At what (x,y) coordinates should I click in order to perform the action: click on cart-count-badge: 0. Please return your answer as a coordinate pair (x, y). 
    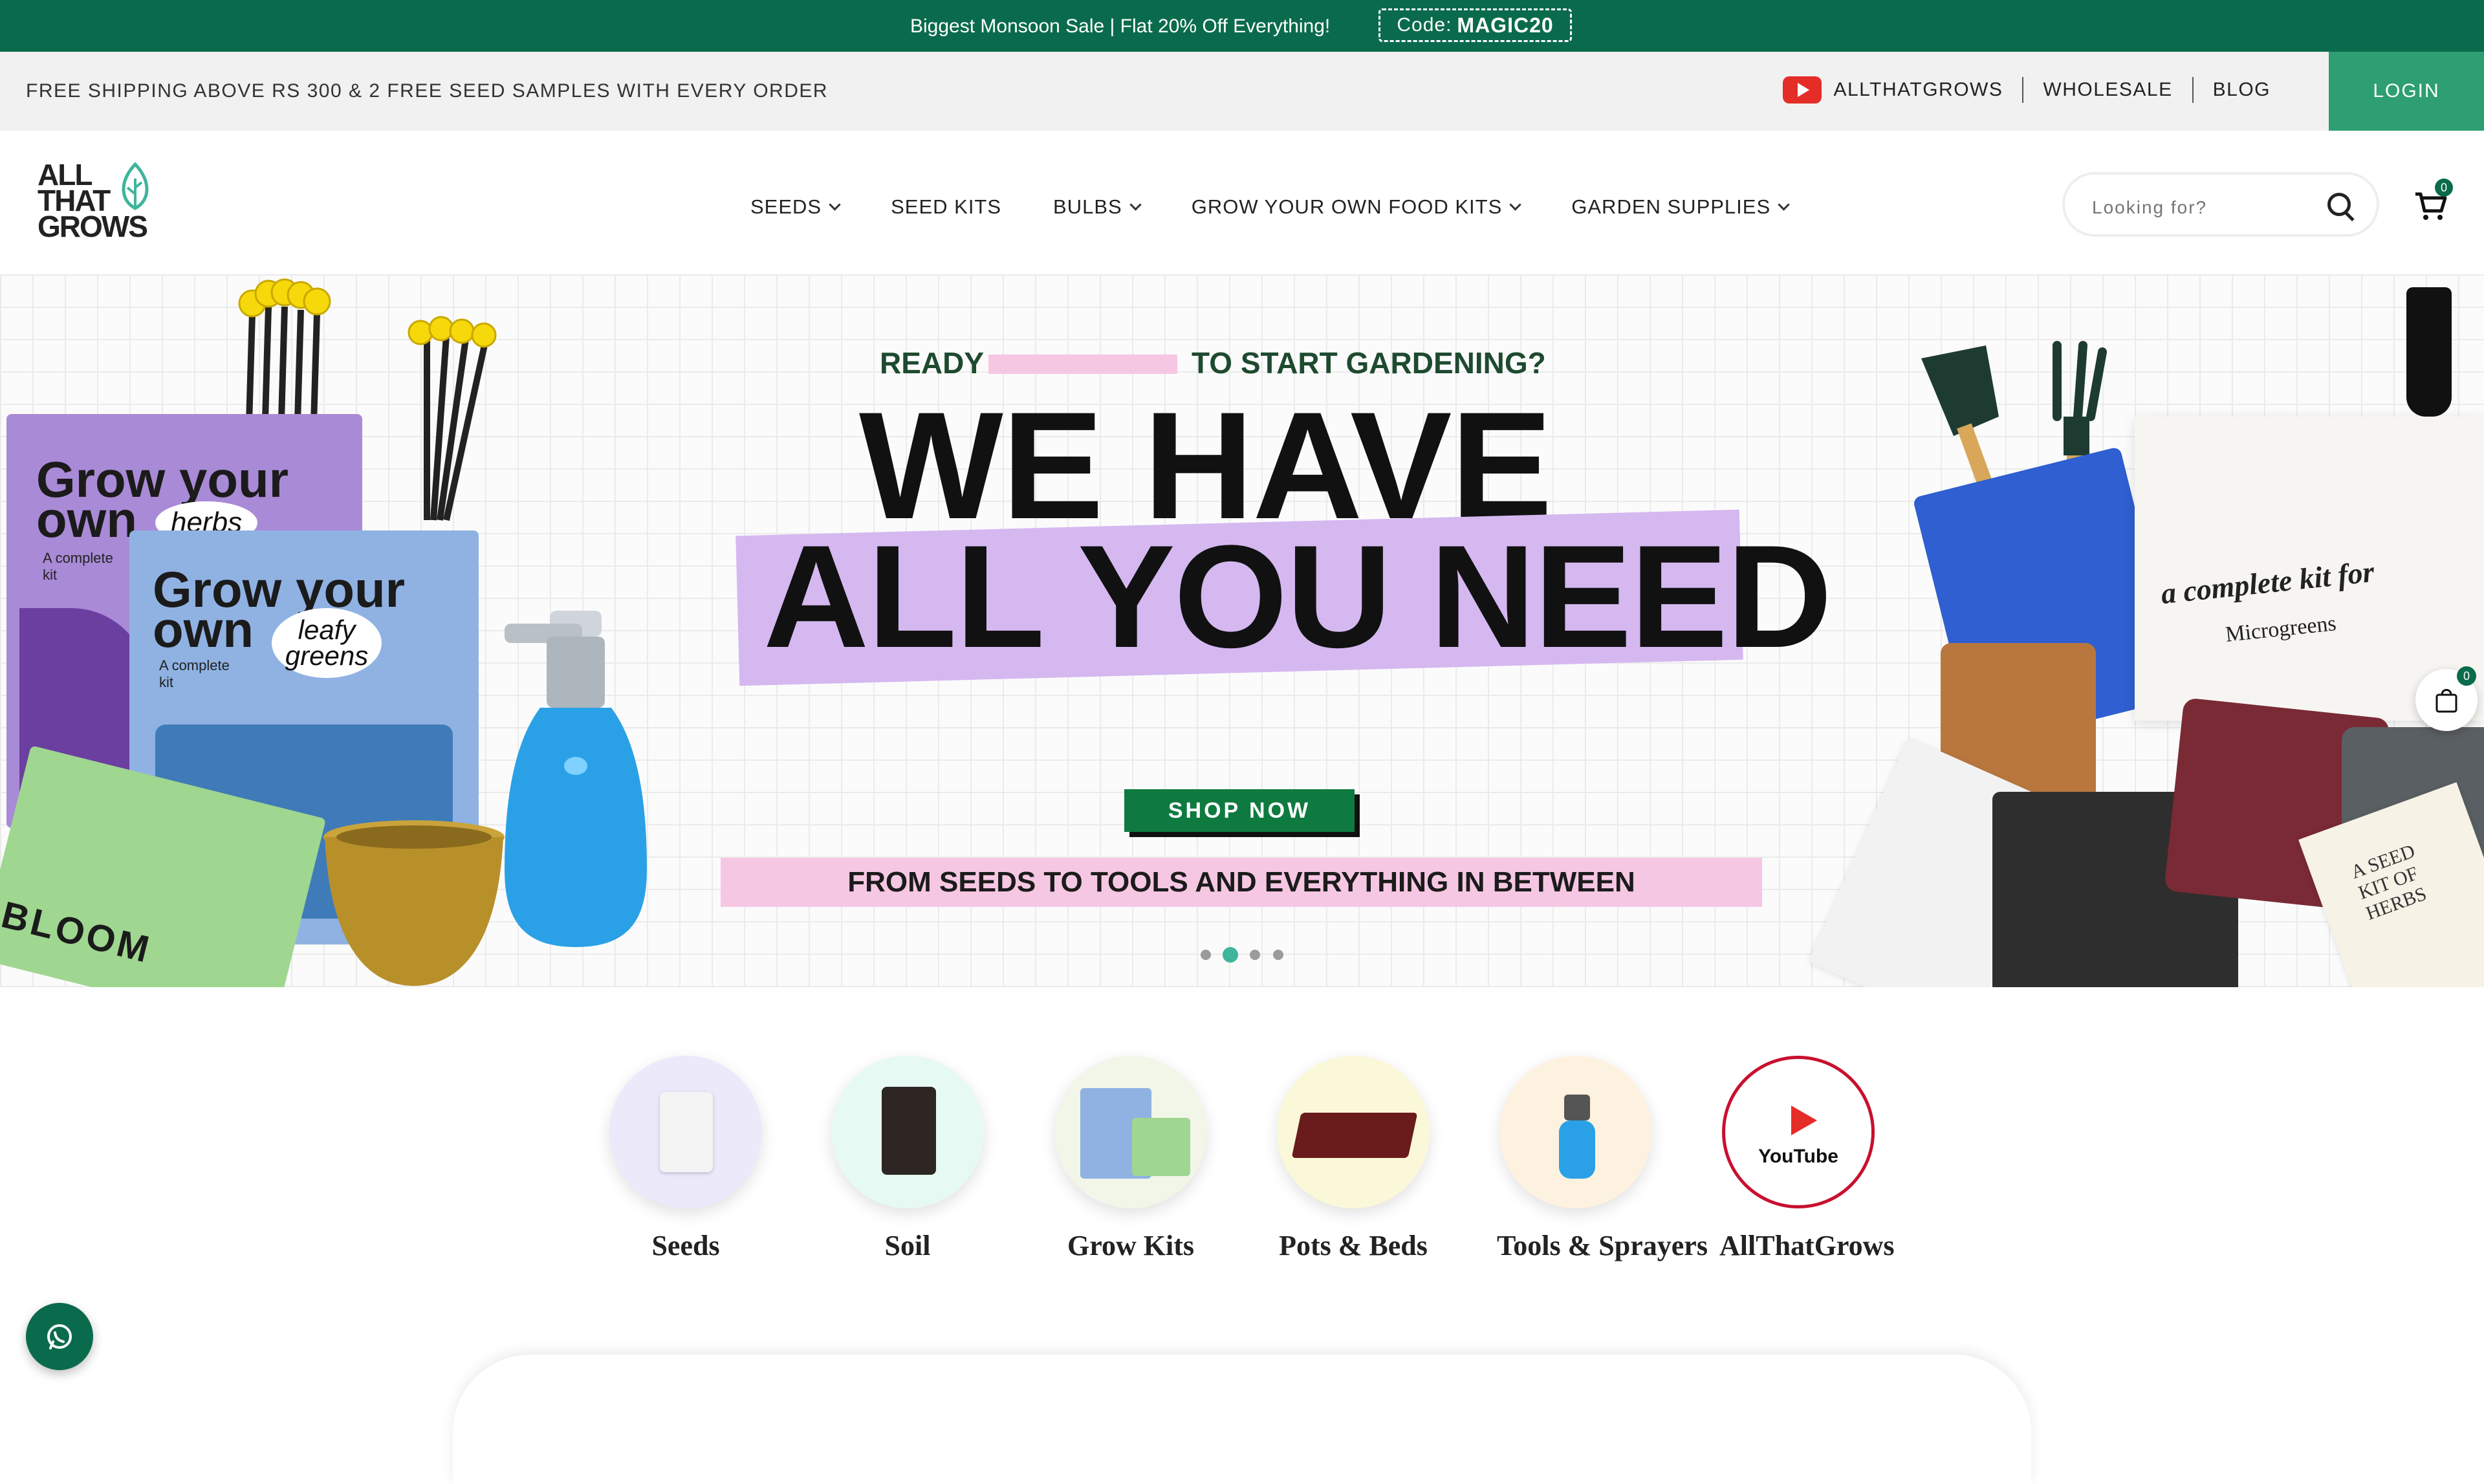
    Looking at the image, I should click on (2444, 188).